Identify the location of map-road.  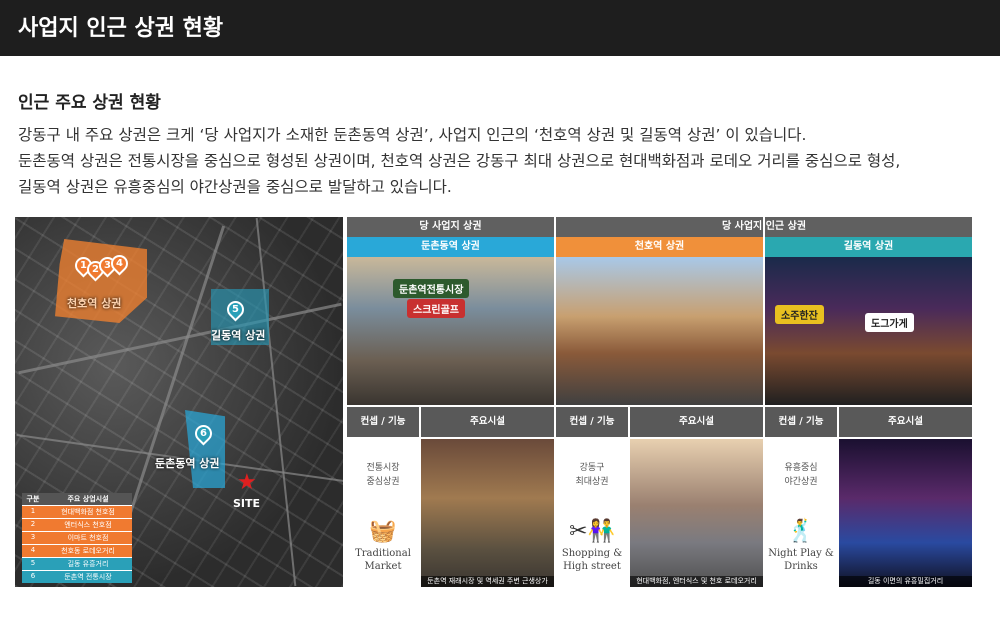
(276, 402).